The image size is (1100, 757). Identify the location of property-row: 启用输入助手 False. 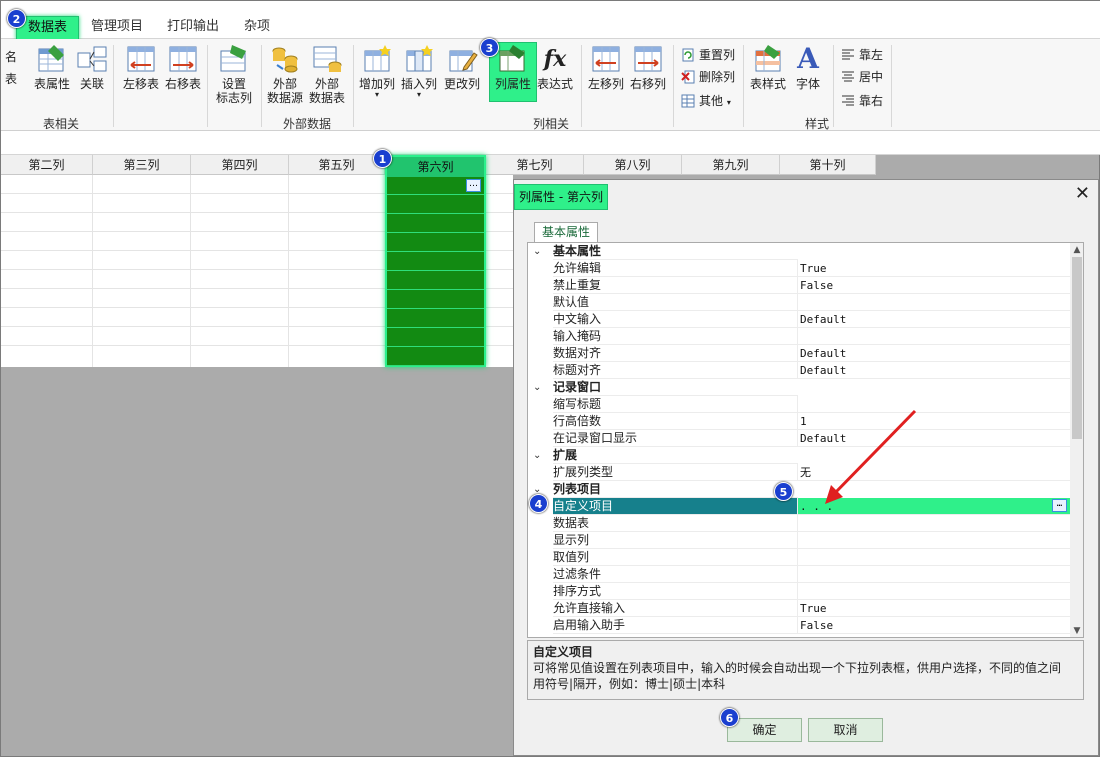
(799, 625).